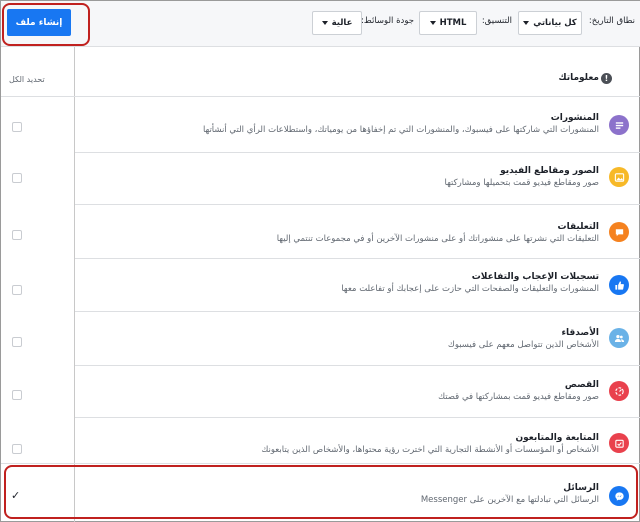  What do you see at coordinates (17, 395) in the screenshot?
I see `checkbox-stories` at bounding box center [17, 395].